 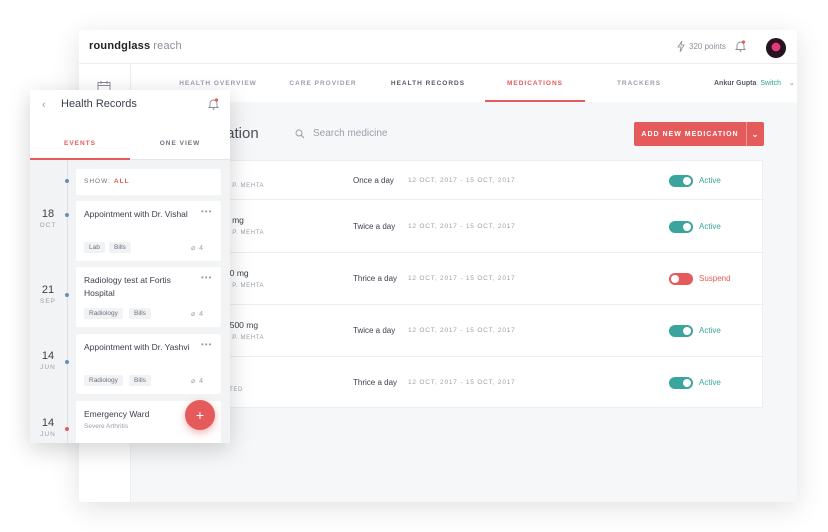 What do you see at coordinates (715, 278) in the screenshot?
I see `status-label: Suspend` at bounding box center [715, 278].